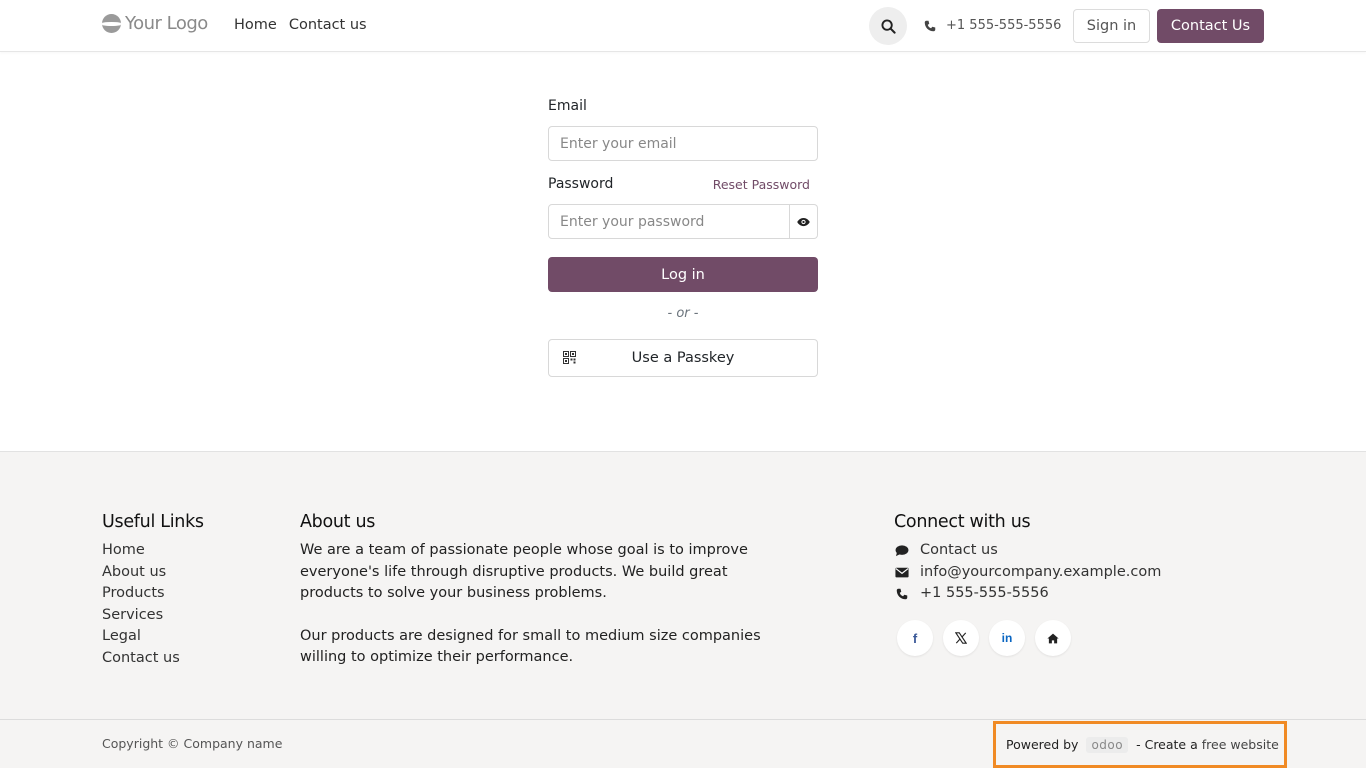  I want to click on facebook-icon: f, so click(915, 638).